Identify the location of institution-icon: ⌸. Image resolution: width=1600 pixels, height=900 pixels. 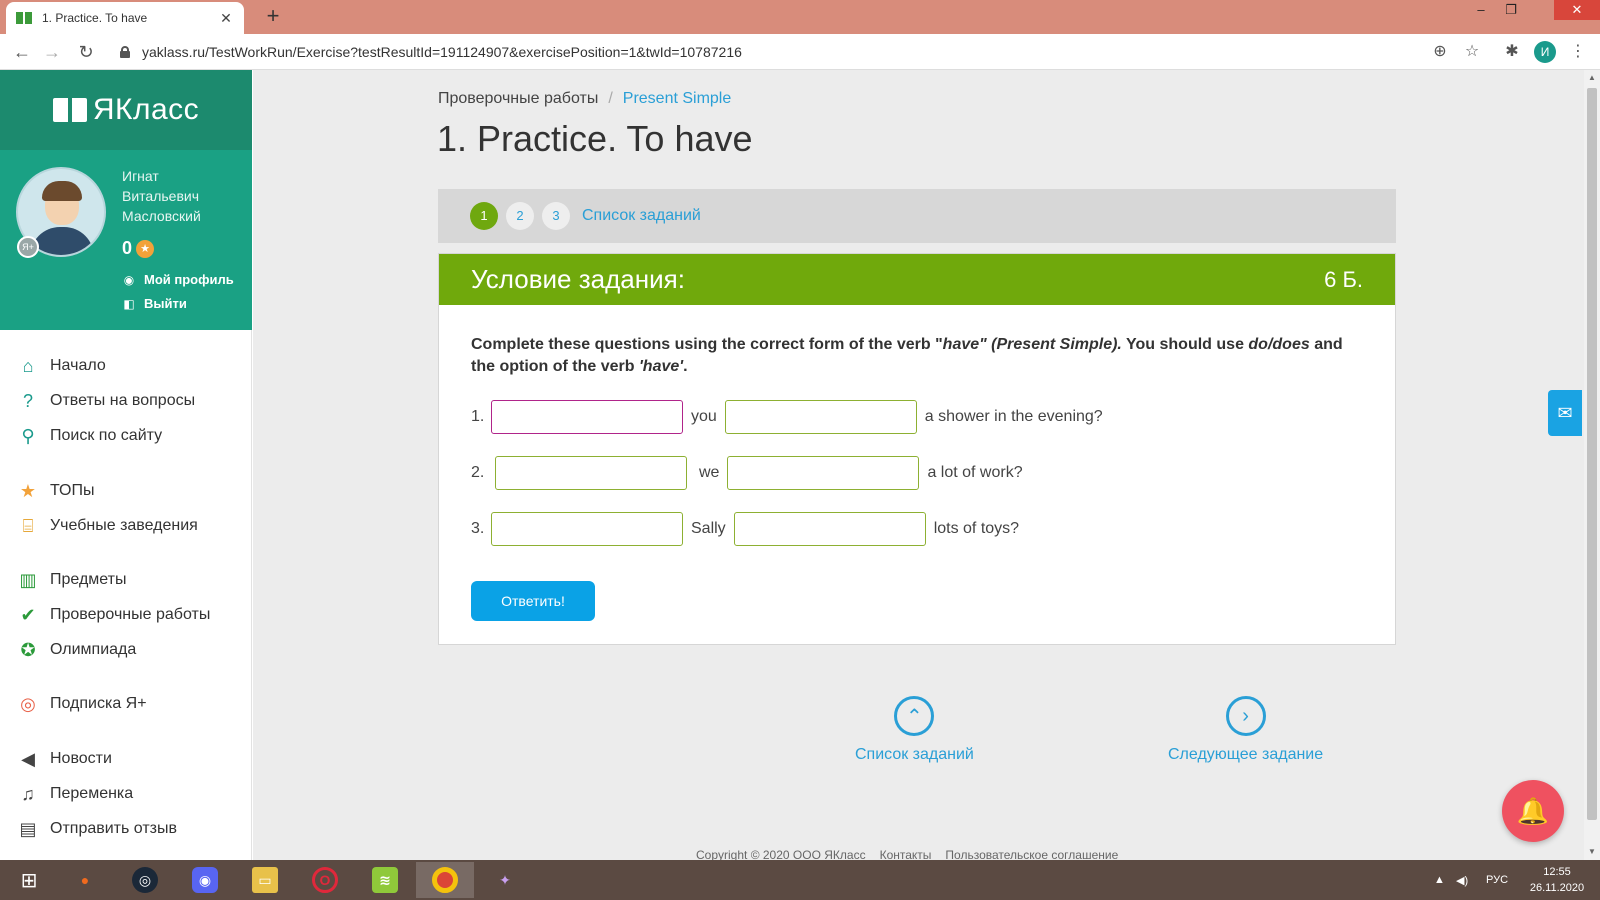
(28, 525).